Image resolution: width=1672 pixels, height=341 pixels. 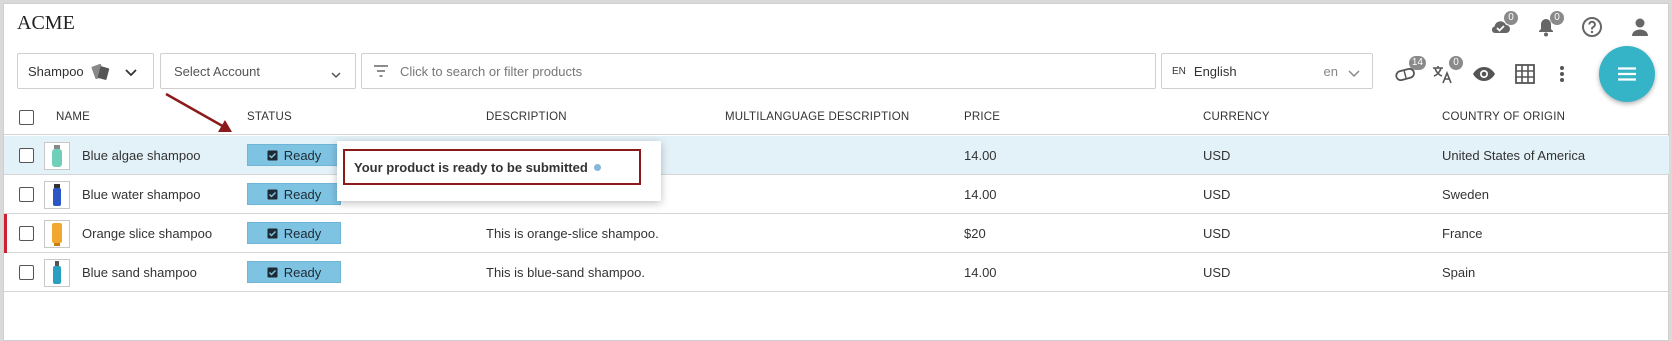 What do you see at coordinates (1503, 117) in the screenshot?
I see `column-header-country: COUNTRY OF ORIGIN` at bounding box center [1503, 117].